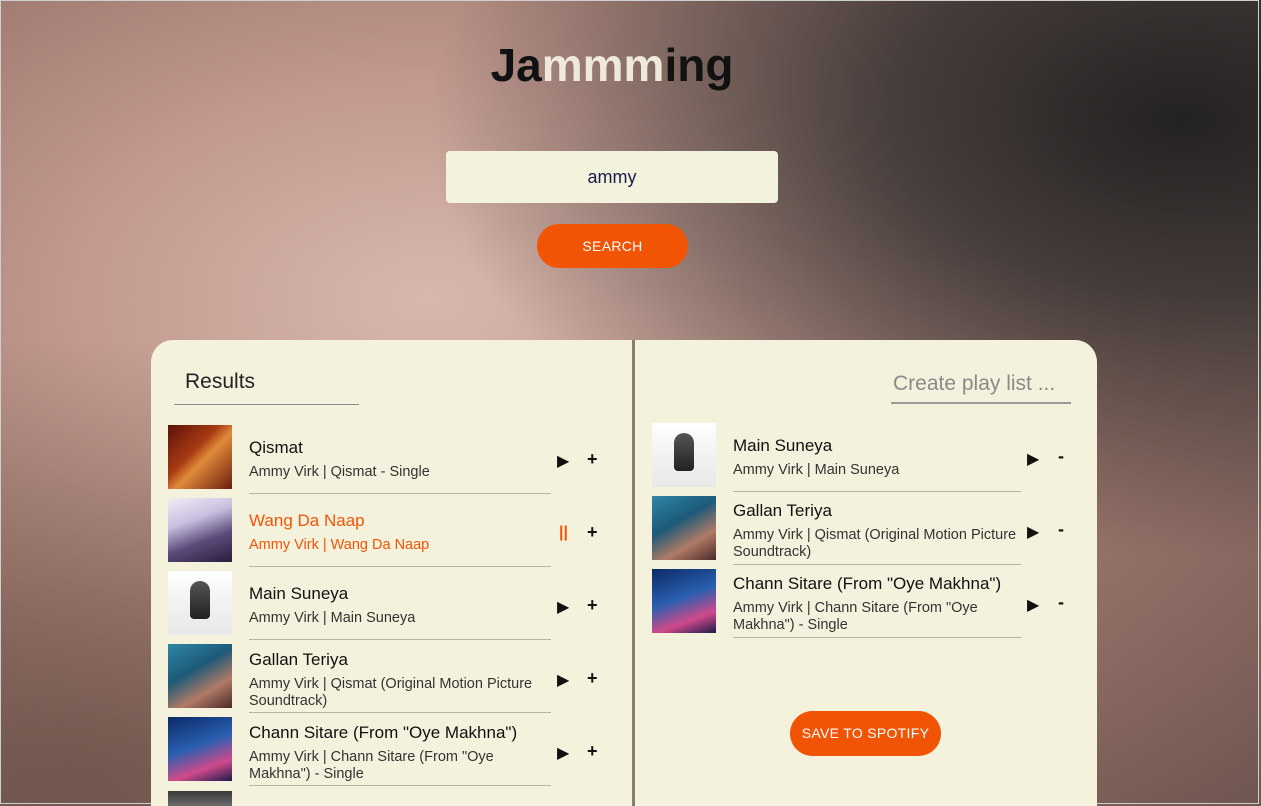  Describe the element at coordinates (612, 177) in the screenshot. I see `search-input` at that location.